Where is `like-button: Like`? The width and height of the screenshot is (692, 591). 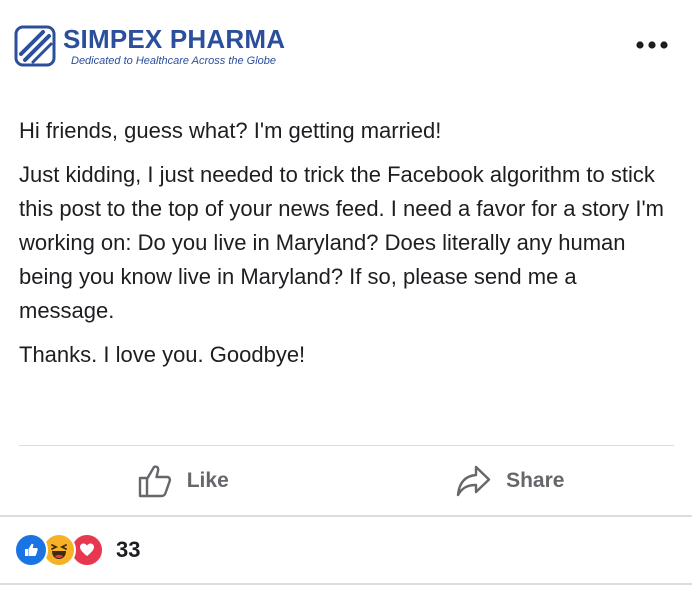
like-button: Like is located at coordinates (183, 481).